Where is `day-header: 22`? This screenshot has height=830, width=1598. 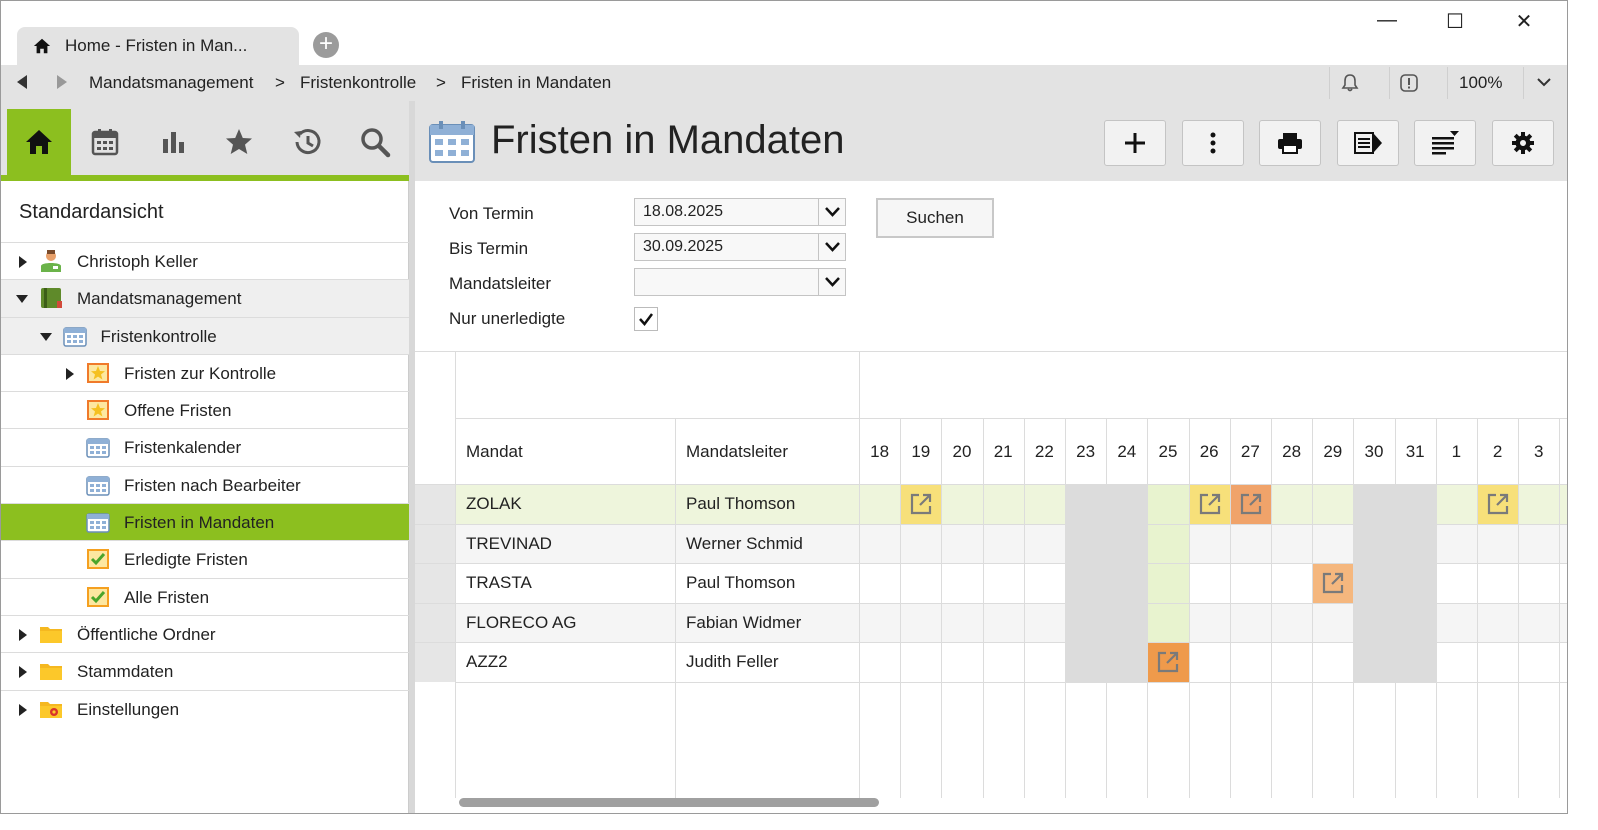
day-header: 22 is located at coordinates (1044, 451).